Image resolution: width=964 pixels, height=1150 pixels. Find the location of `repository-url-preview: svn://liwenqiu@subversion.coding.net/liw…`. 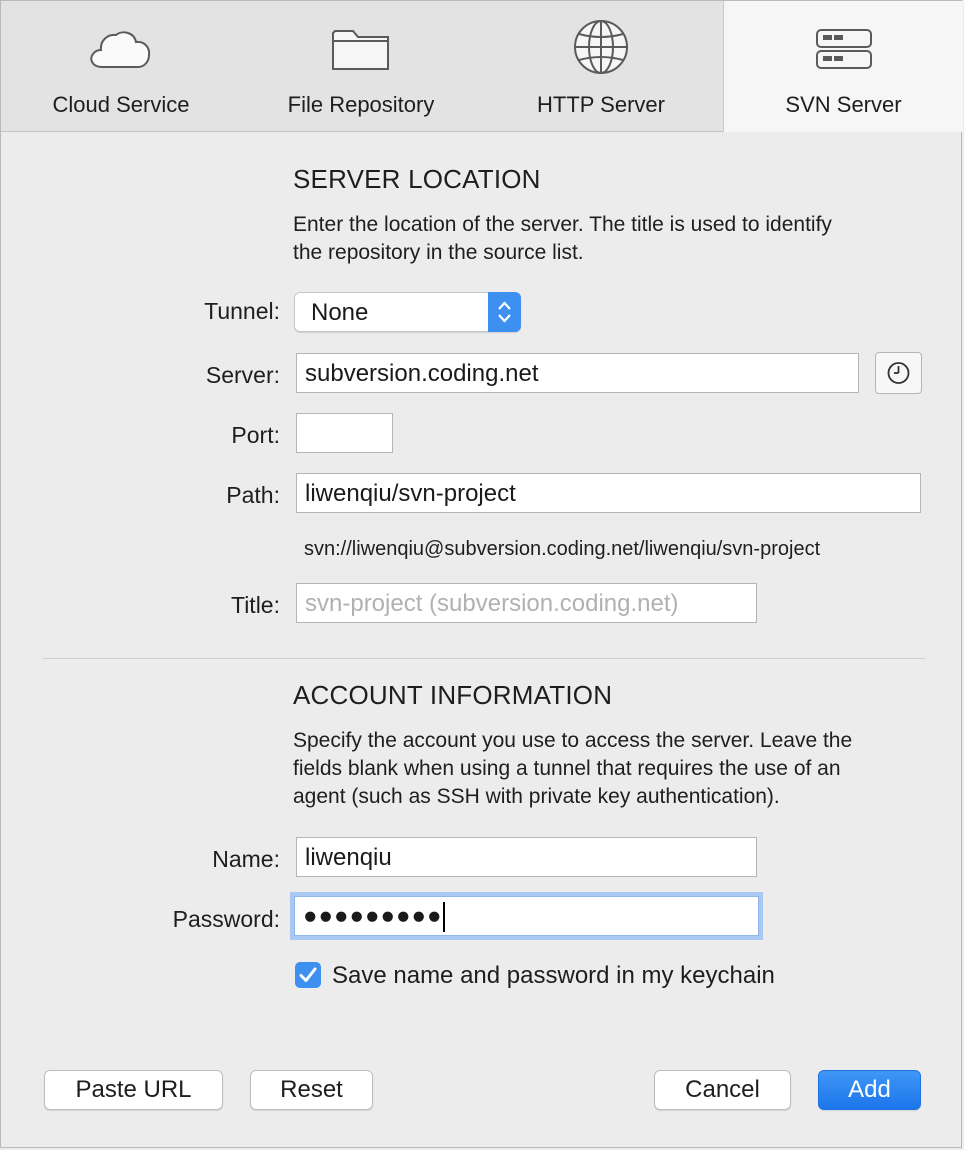

repository-url-preview: svn://liwenqiu@subversion.coding.net/liw… is located at coordinates (562, 549).